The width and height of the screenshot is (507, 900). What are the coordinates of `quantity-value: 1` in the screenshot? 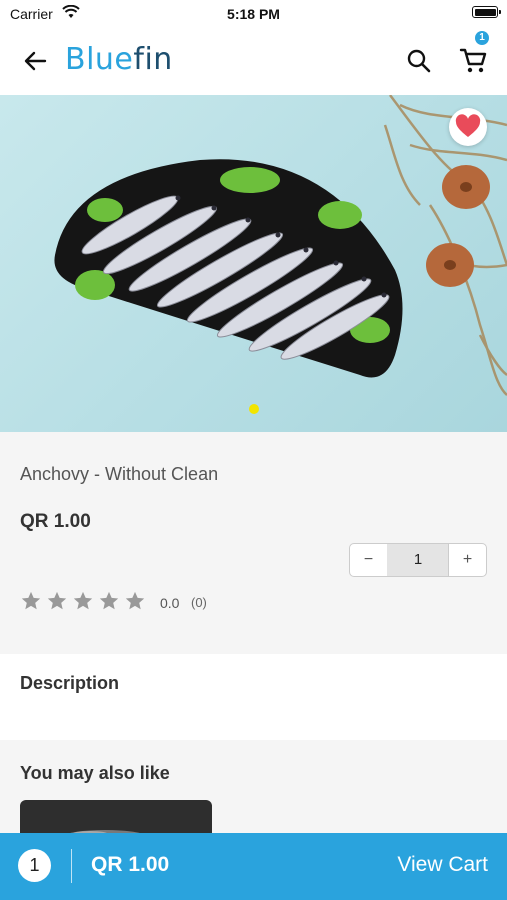 It's located at (418, 560).